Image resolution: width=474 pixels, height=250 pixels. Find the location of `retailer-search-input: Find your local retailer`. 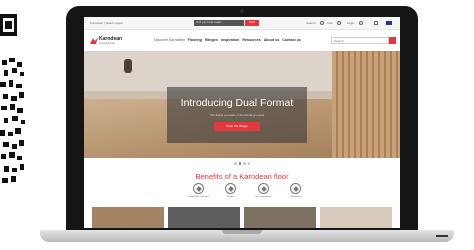

retailer-search-input: Find your local retailer is located at coordinates (219, 23).